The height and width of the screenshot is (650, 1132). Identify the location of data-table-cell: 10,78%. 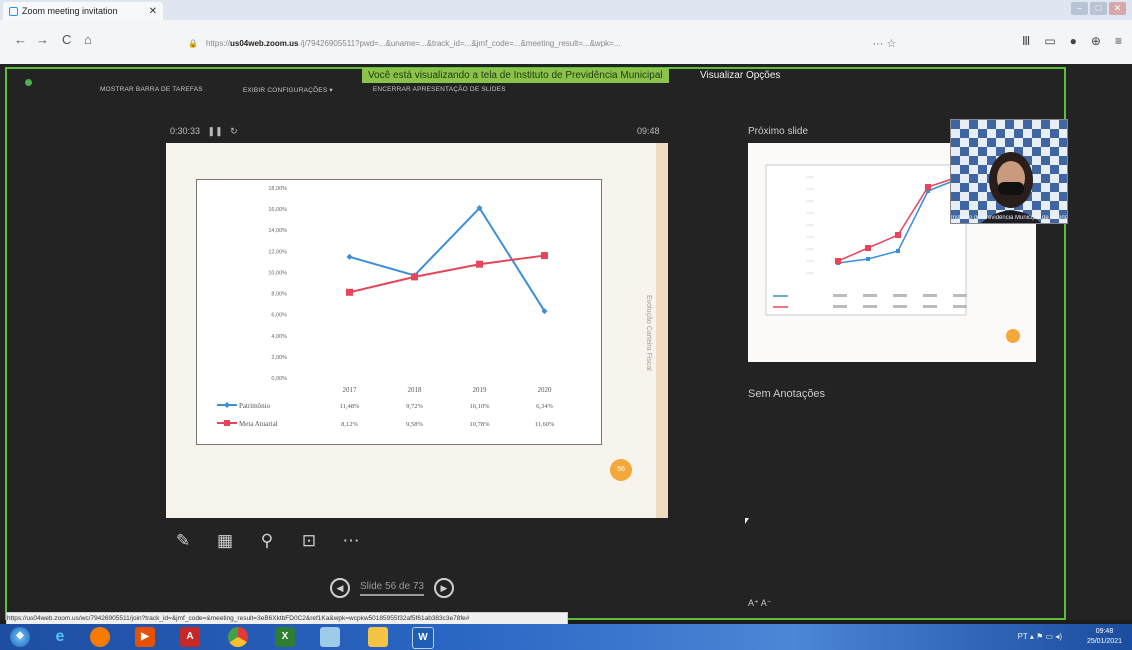
(479, 424).